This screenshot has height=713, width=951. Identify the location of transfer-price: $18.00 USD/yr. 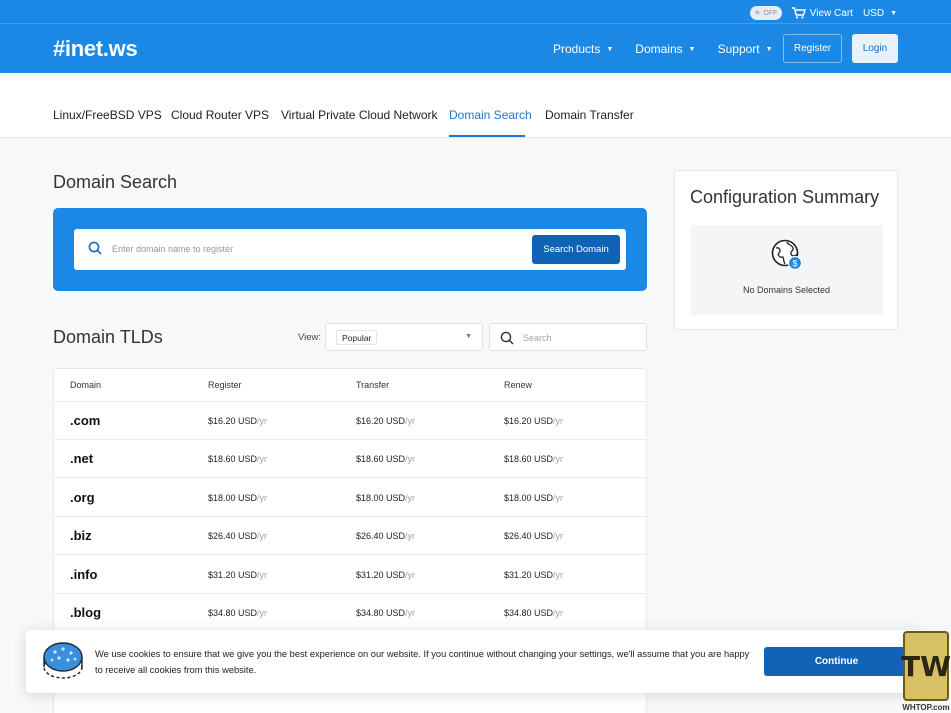
(385, 498).